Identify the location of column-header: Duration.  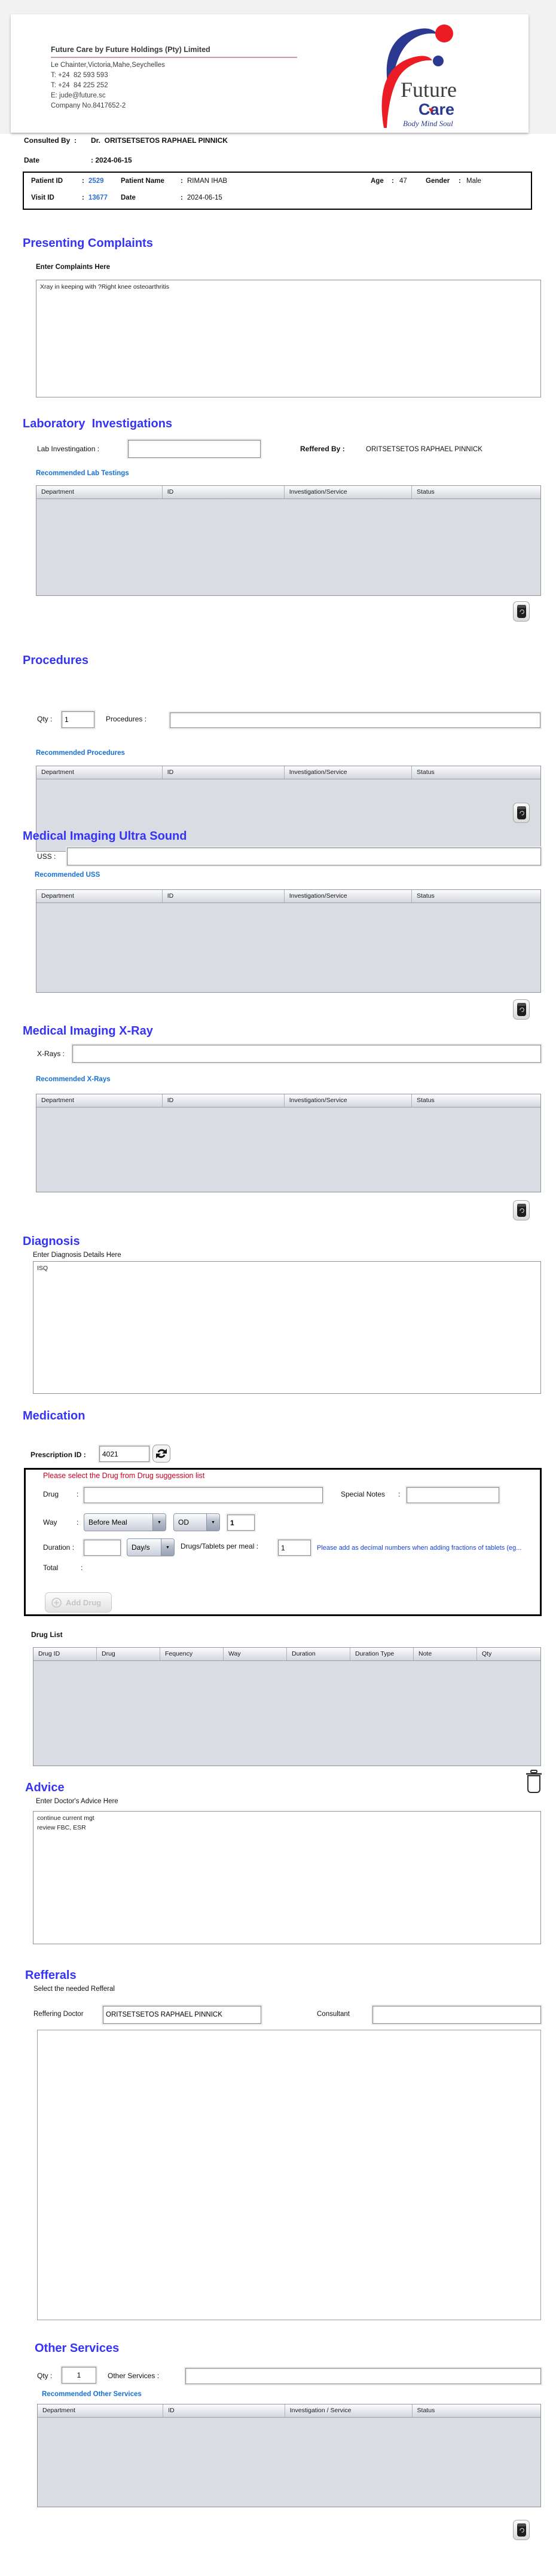
(319, 1654).